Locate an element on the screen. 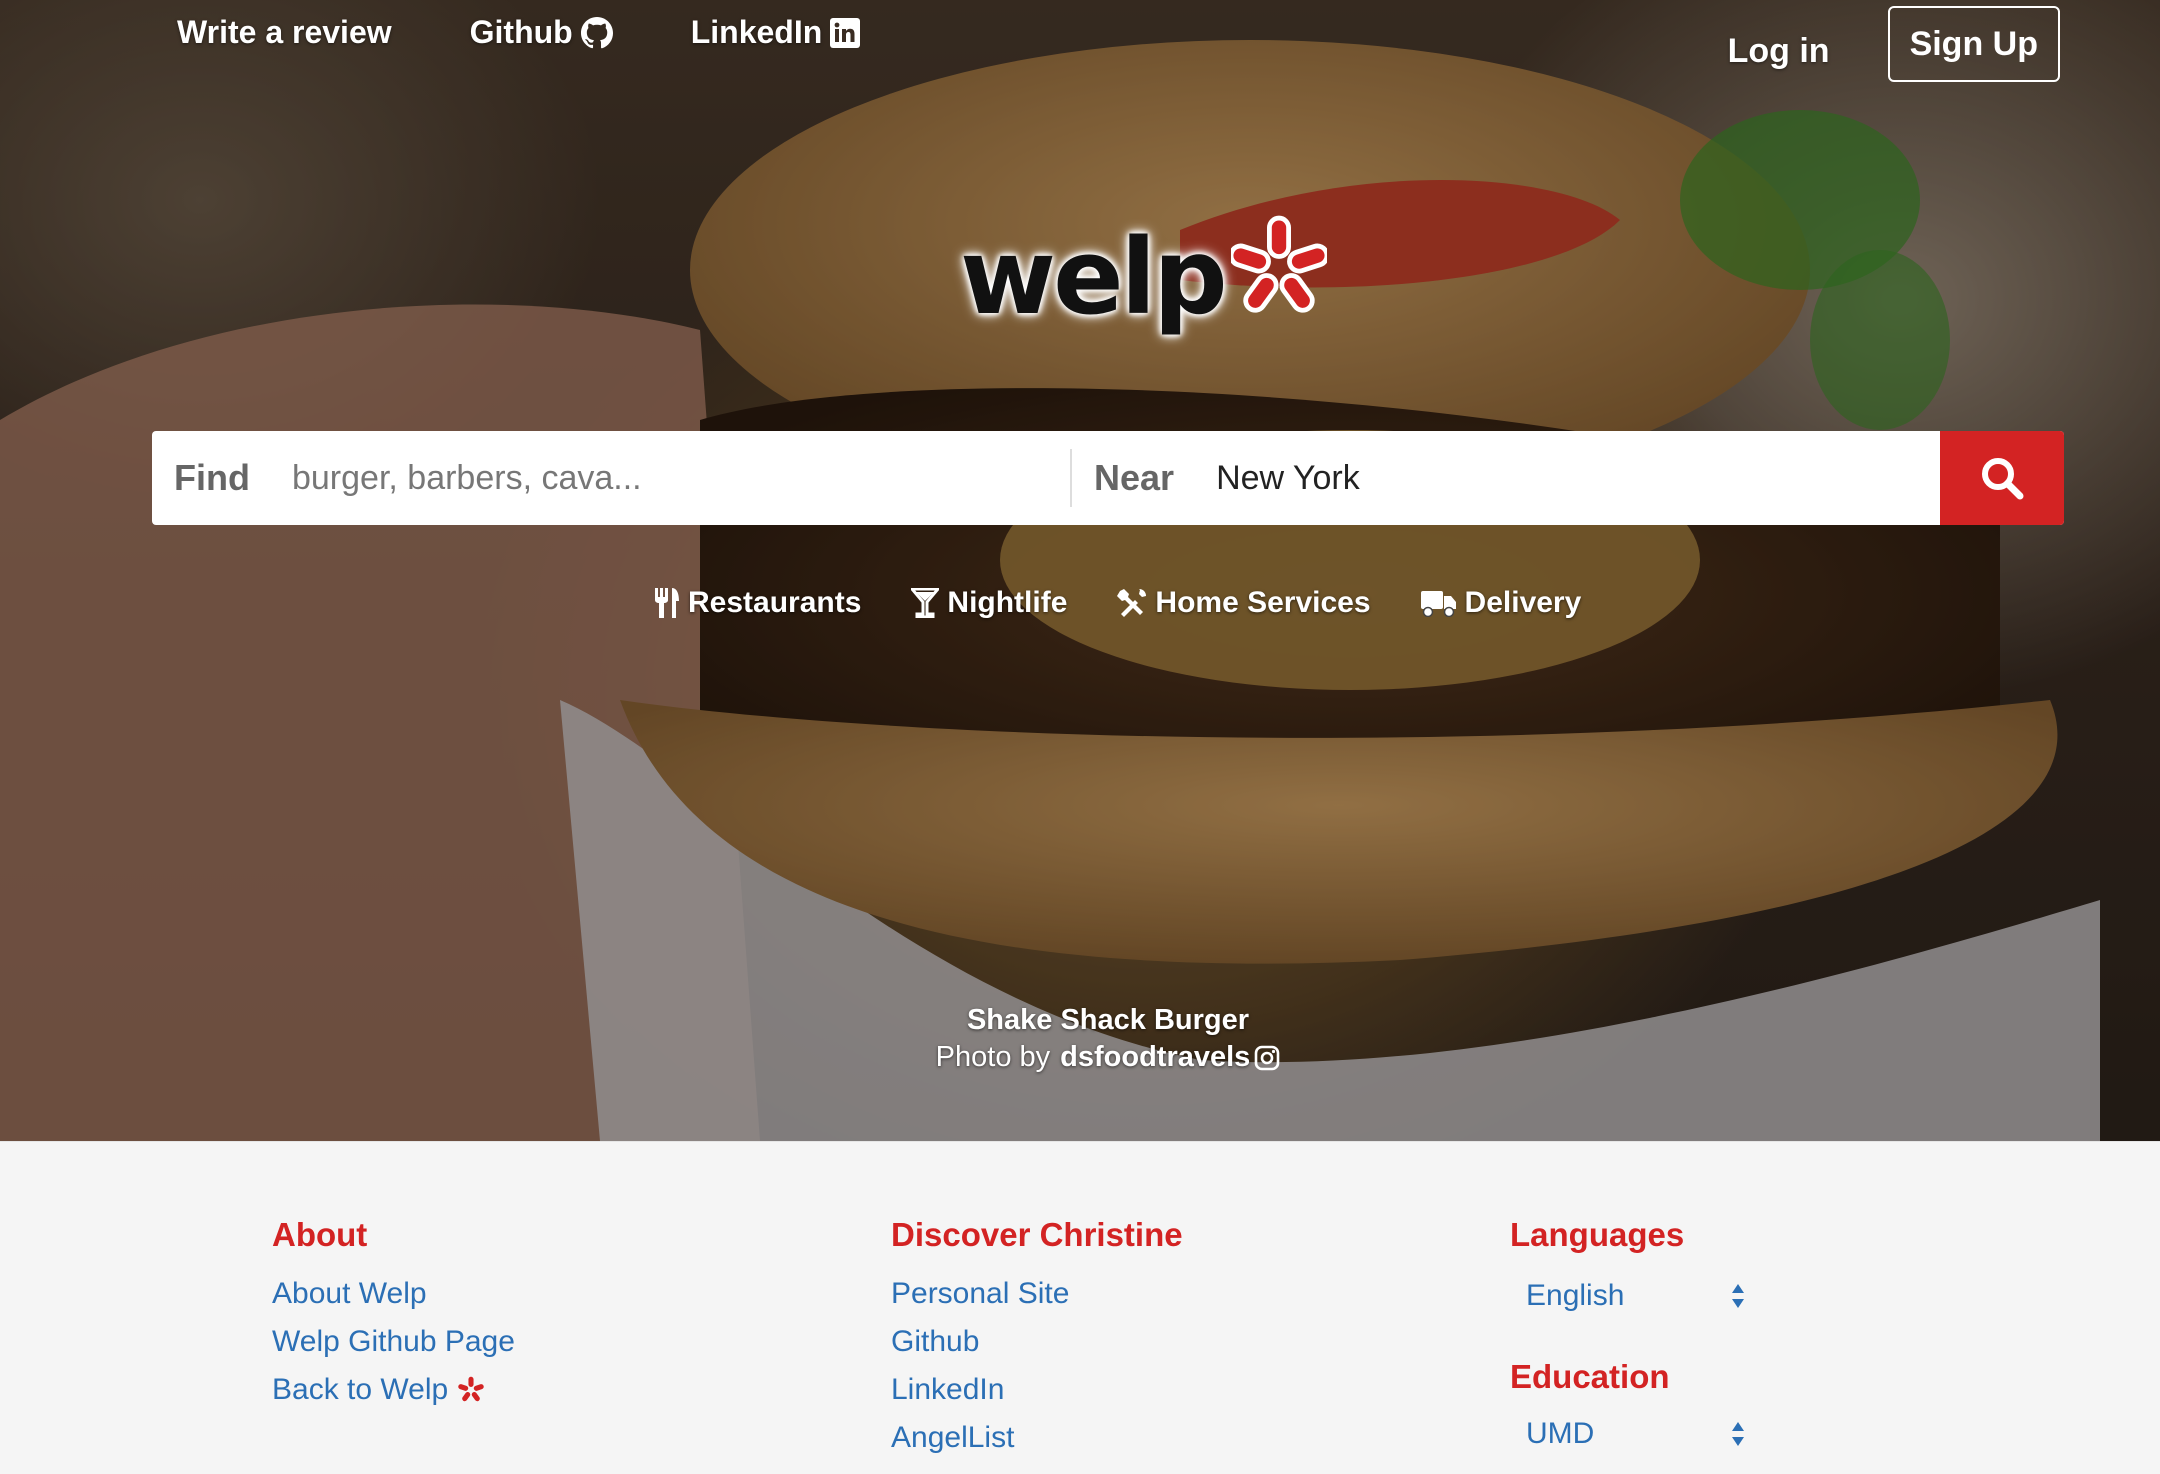 The width and height of the screenshot is (2160, 1474). footer-settings-column: Languages English Education UMD is located at coordinates (1628, 1335).